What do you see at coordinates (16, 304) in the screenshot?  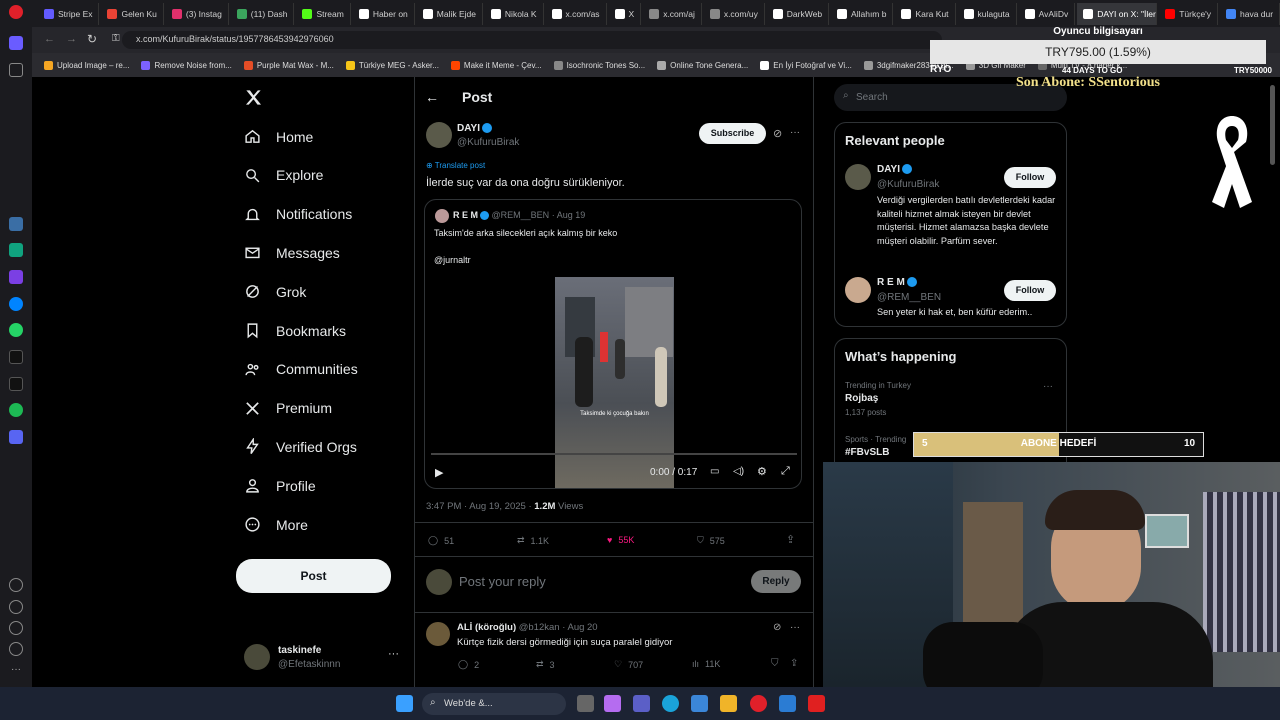 I see `messenger-icon` at bounding box center [16, 304].